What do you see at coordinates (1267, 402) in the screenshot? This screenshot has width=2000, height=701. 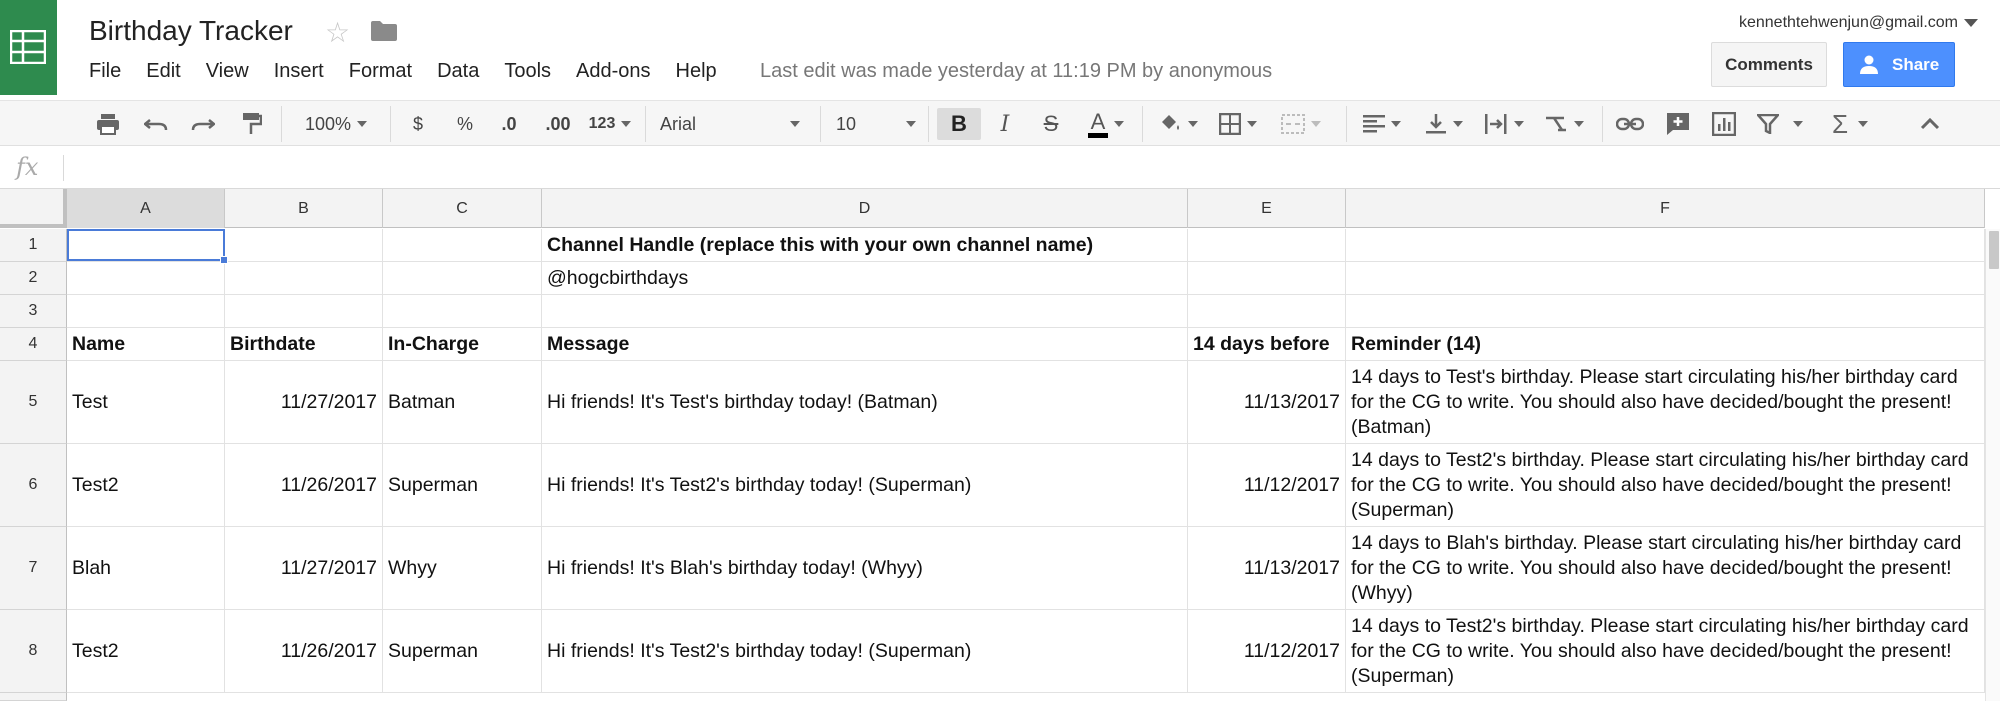 I see `cell-e5: 11/13/2017` at bounding box center [1267, 402].